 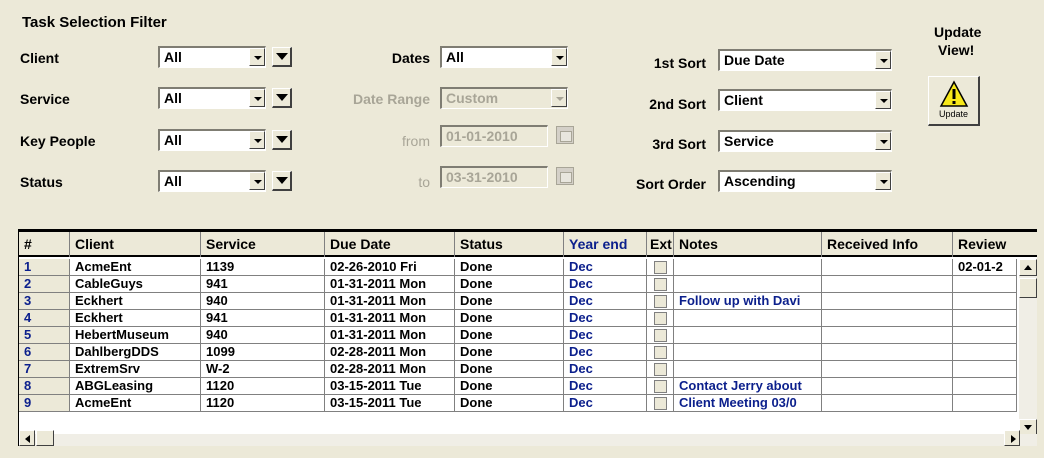 What do you see at coordinates (263, 267) in the screenshot?
I see `cell-service: 1139` at bounding box center [263, 267].